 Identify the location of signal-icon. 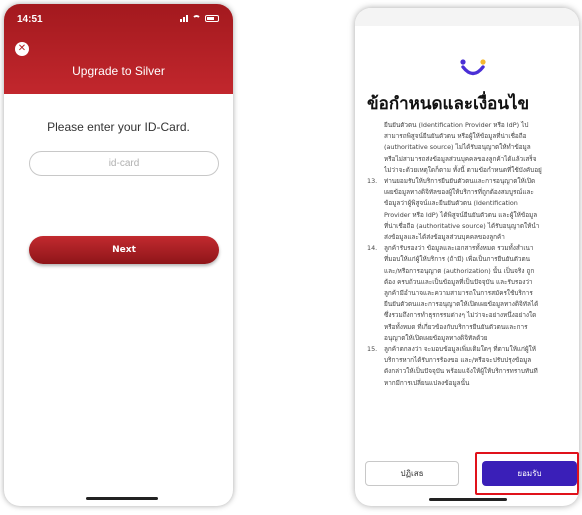
(184, 18).